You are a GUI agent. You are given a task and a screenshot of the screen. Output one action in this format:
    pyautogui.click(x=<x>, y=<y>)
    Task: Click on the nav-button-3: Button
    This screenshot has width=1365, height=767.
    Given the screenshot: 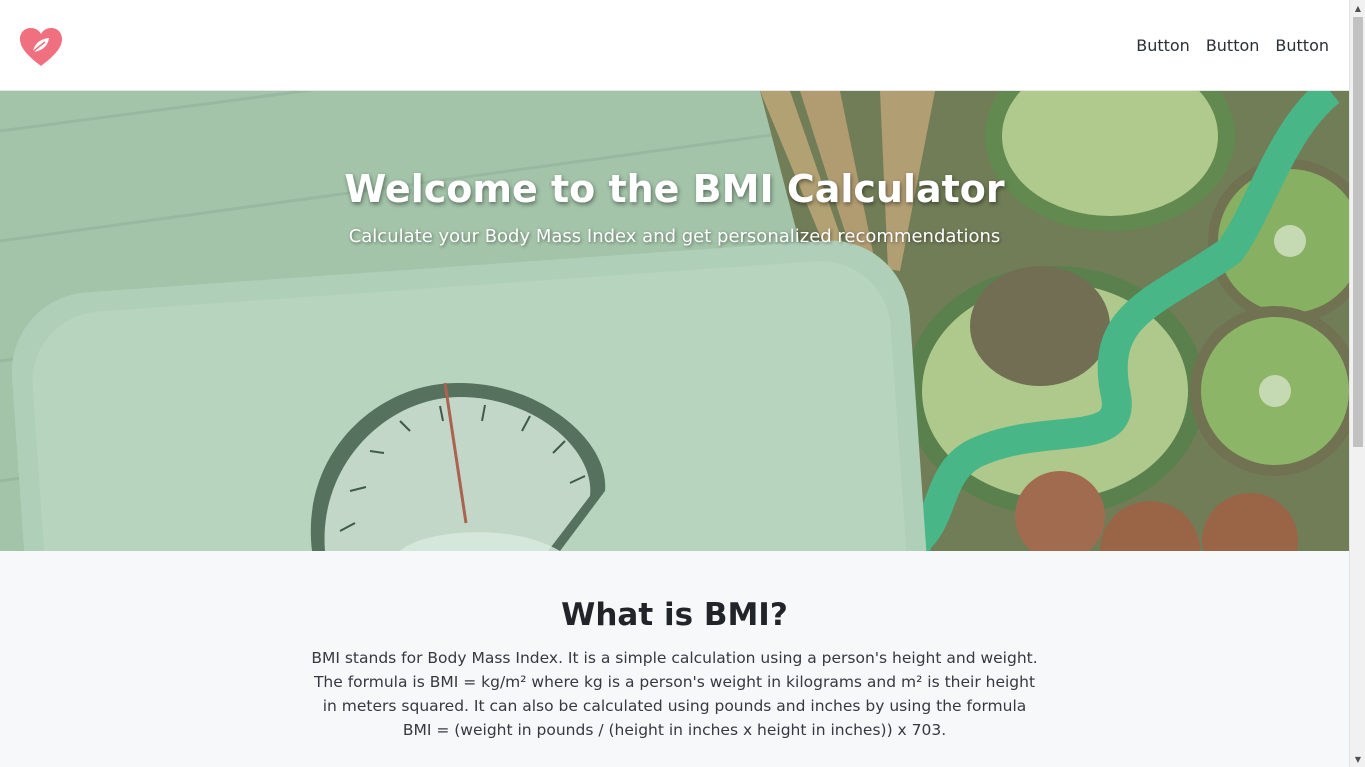 What is the action you would take?
    pyautogui.click(x=1302, y=46)
    